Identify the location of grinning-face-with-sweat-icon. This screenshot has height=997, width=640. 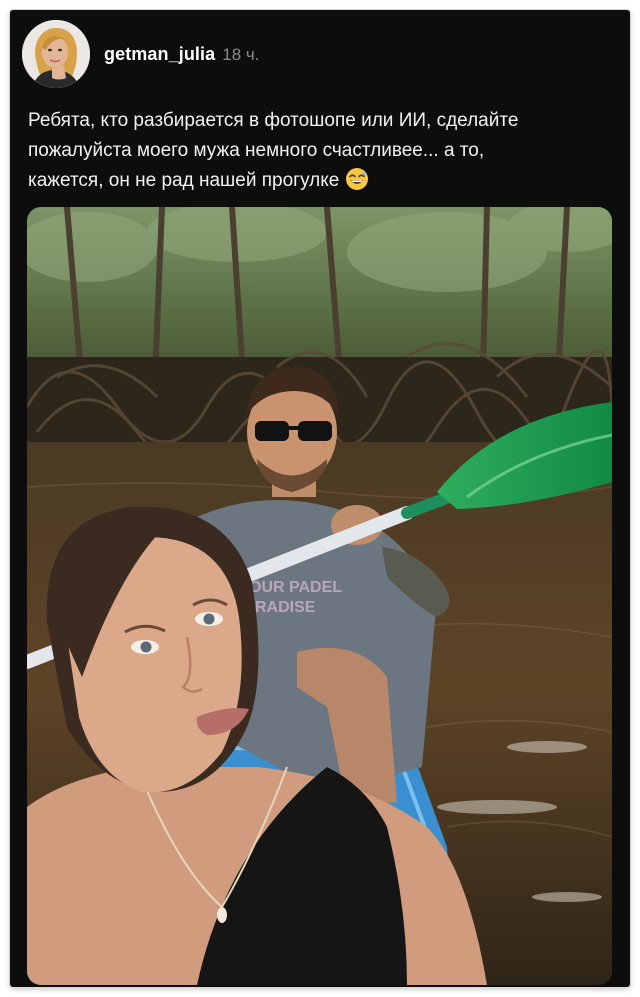
(357, 179).